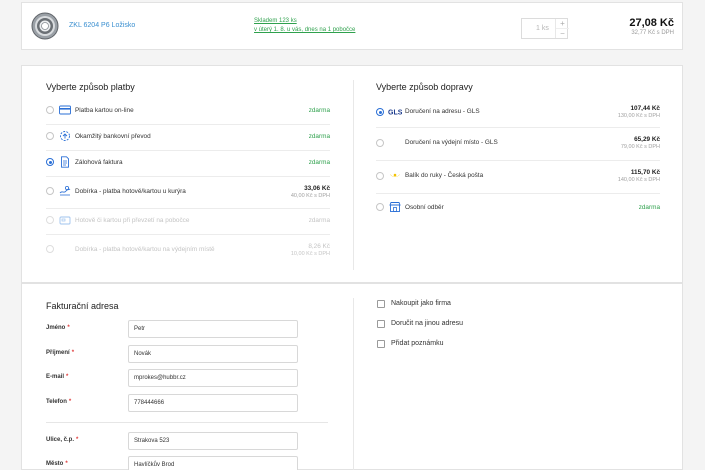  I want to click on option-price: 107,44 Kč 130,00 Kč s DPH, so click(639, 112).